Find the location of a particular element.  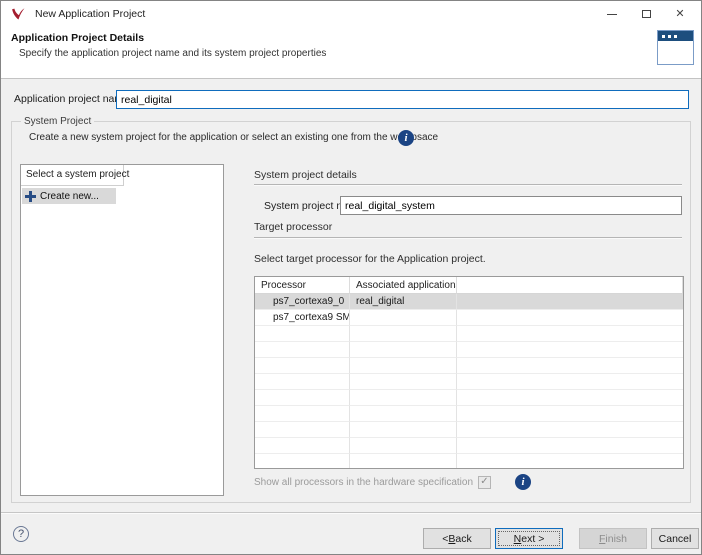

show-all-processors-checkbox: ✓ is located at coordinates (484, 482).